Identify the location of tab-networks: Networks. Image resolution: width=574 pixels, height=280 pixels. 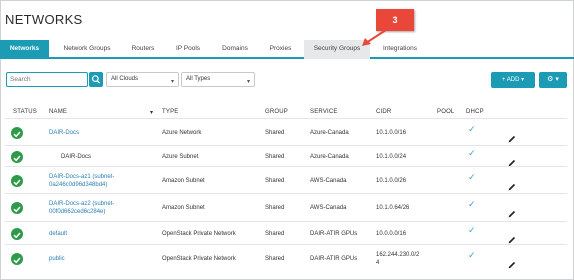
(24, 49).